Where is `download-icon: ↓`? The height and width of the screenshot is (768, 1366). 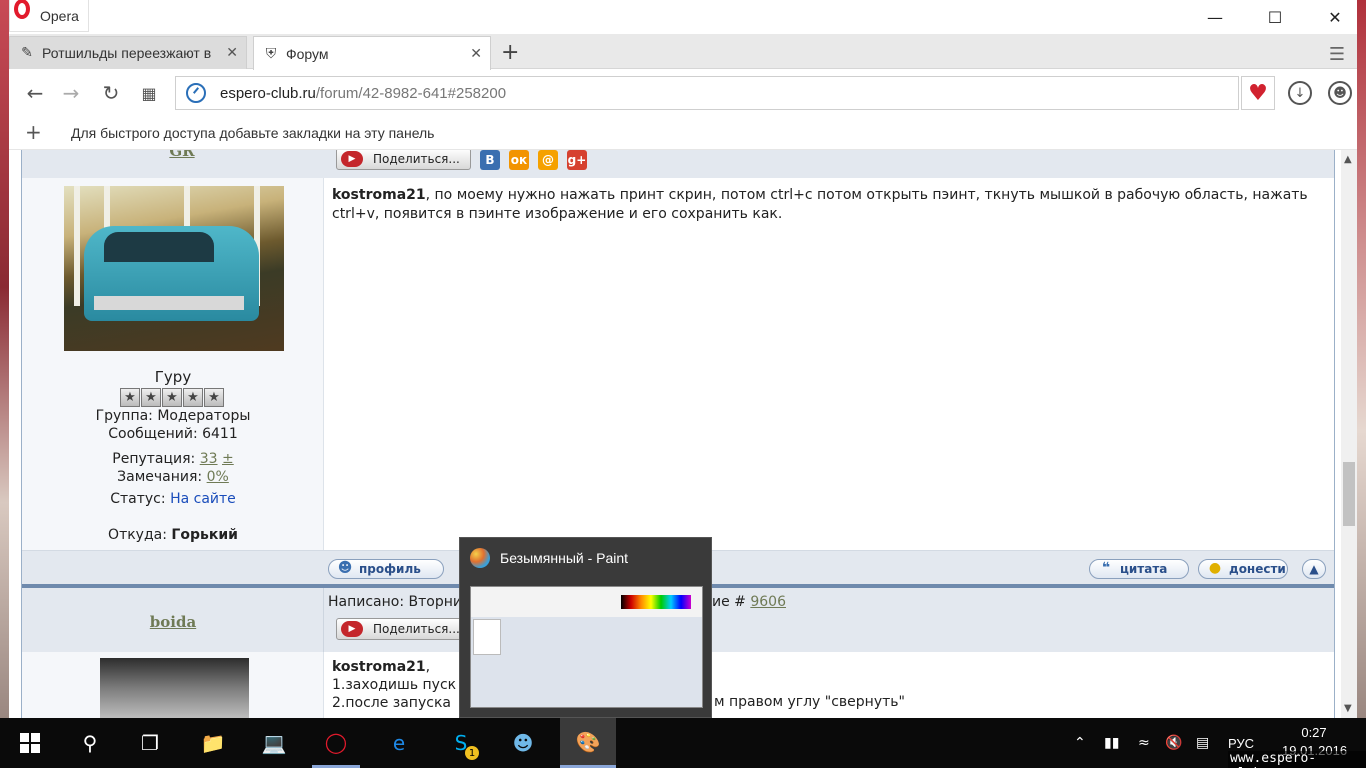
download-icon: ↓ is located at coordinates (1300, 93).